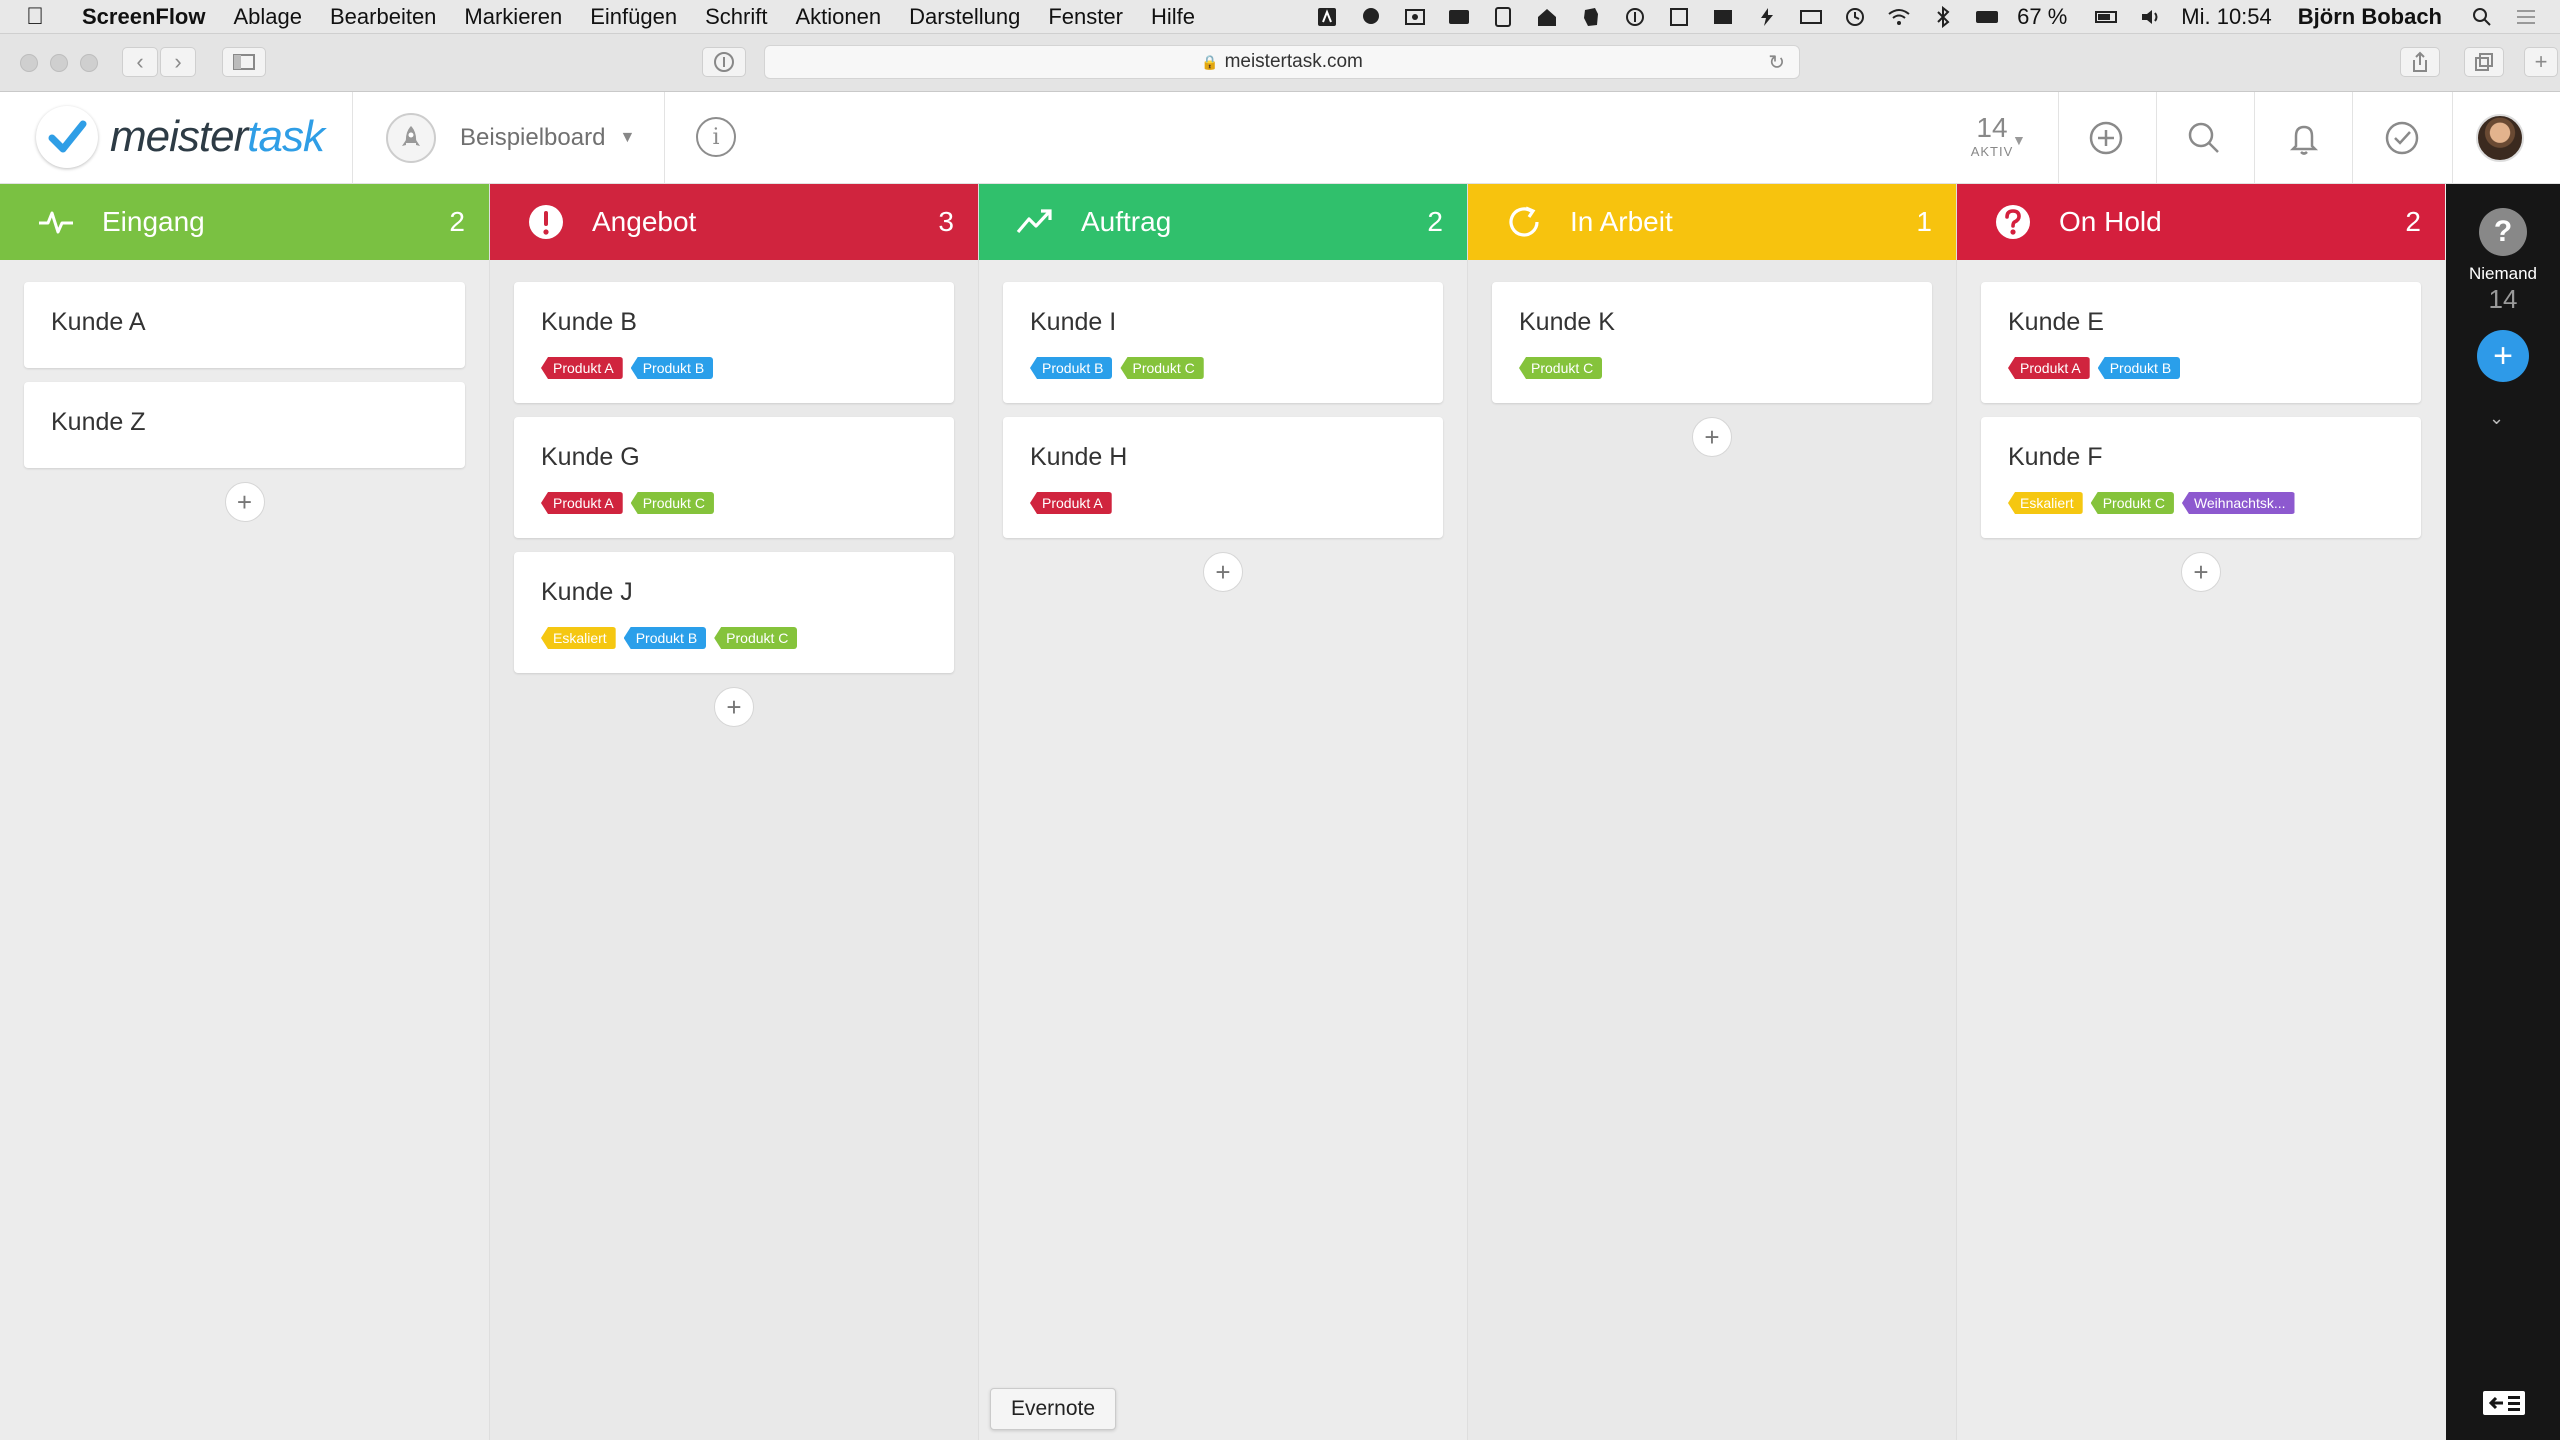 This screenshot has width=2560, height=1440. Describe the element at coordinates (2503, 232) in the screenshot. I see `help-button: ?` at that location.